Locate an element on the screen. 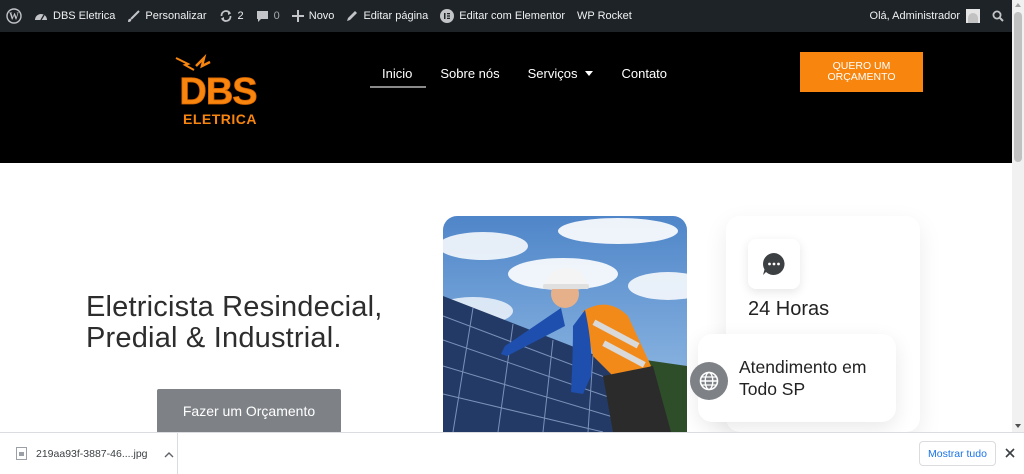 This screenshot has height=474, width=1024. nav-label: Sobre nós is located at coordinates (470, 73).